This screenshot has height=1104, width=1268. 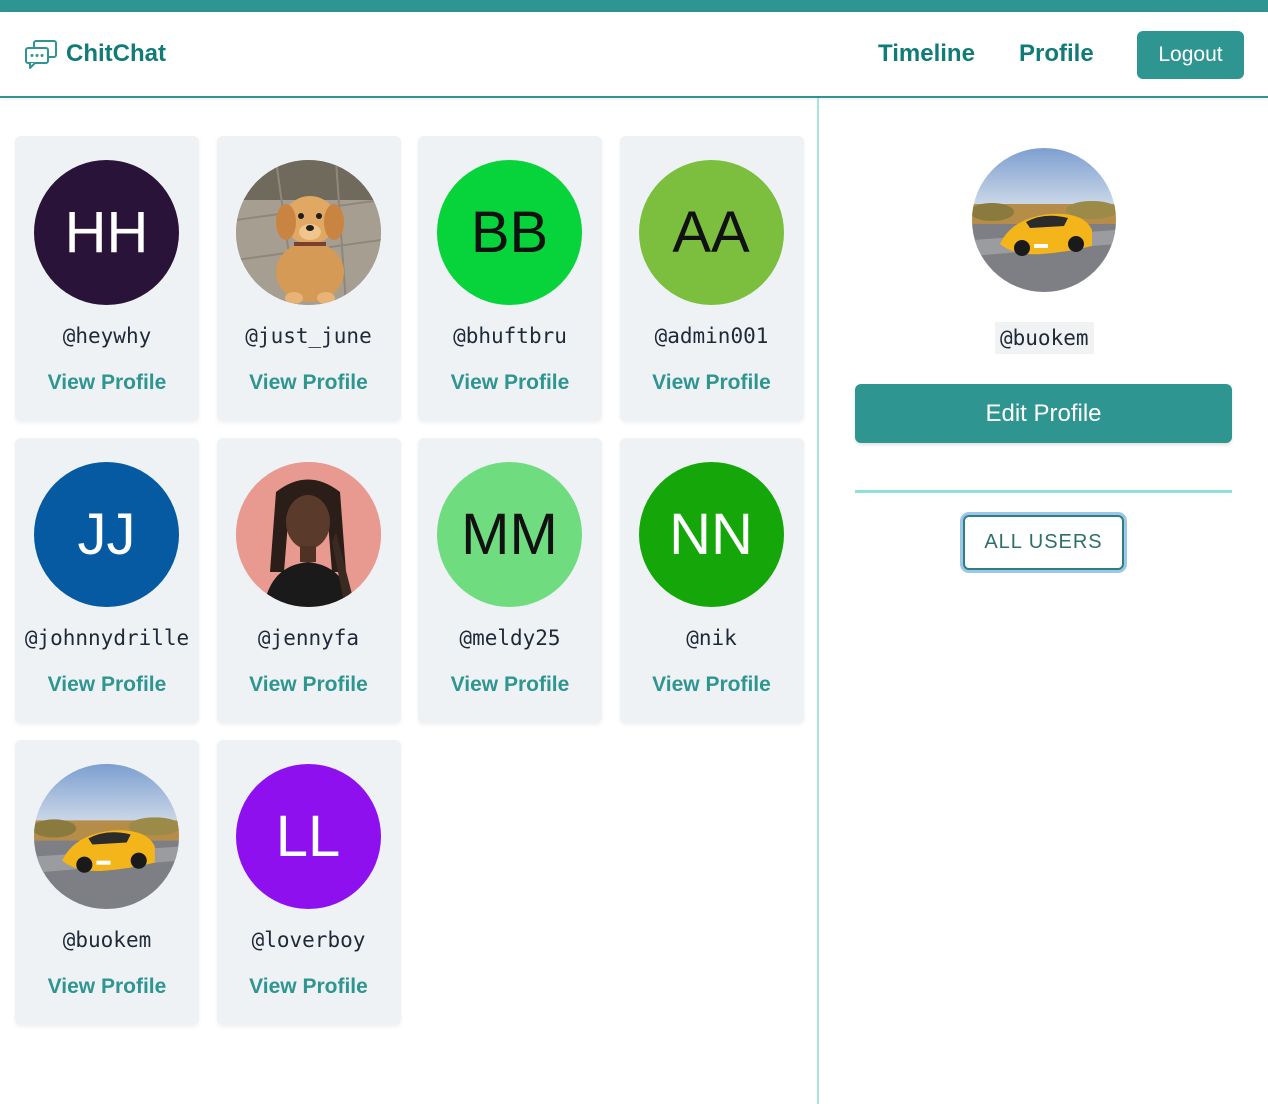 I want to click on user-card: @just_june View Profile, so click(x=308, y=278).